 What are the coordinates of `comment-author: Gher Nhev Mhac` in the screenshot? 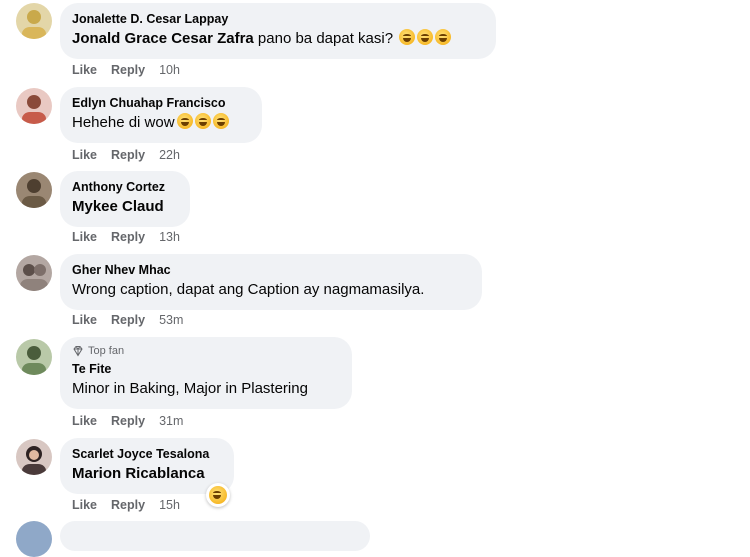 It's located at (271, 270).